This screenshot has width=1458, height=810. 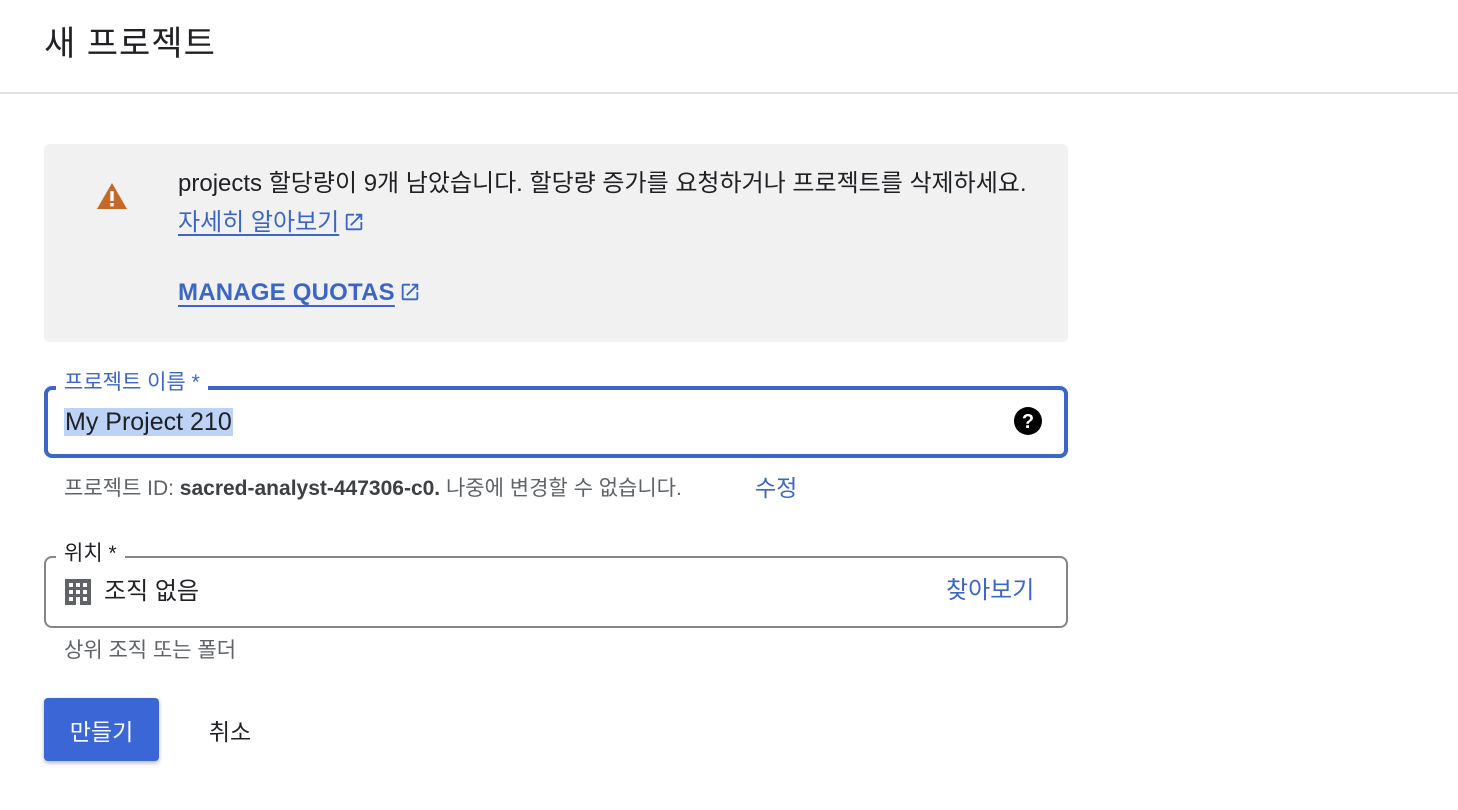 What do you see at coordinates (119, 488) in the screenshot?
I see `project-id-prefix: 프로젝트 ID:` at bounding box center [119, 488].